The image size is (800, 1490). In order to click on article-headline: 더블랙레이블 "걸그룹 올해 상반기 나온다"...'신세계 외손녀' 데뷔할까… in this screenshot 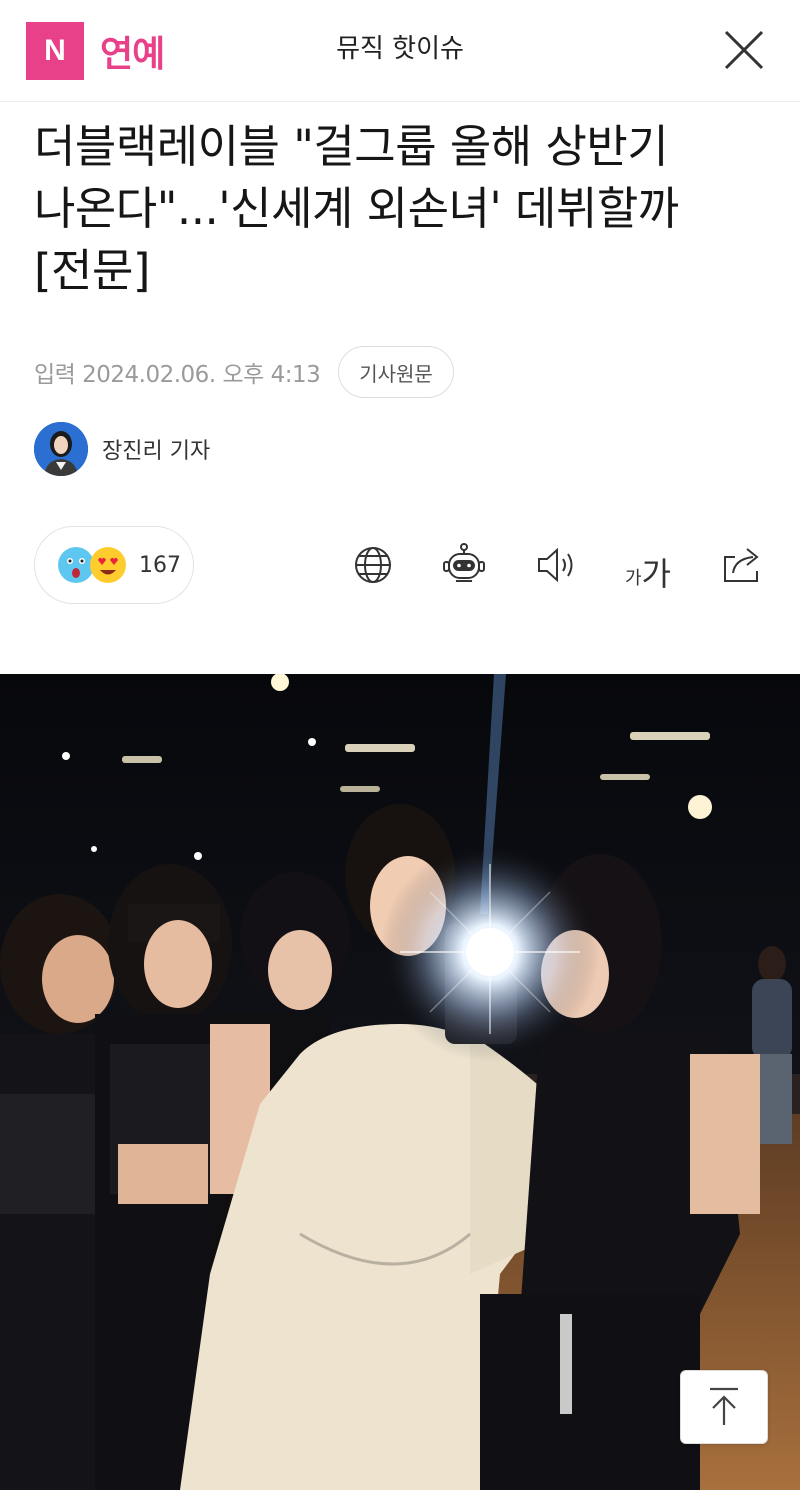, I will do `click(404, 209)`.